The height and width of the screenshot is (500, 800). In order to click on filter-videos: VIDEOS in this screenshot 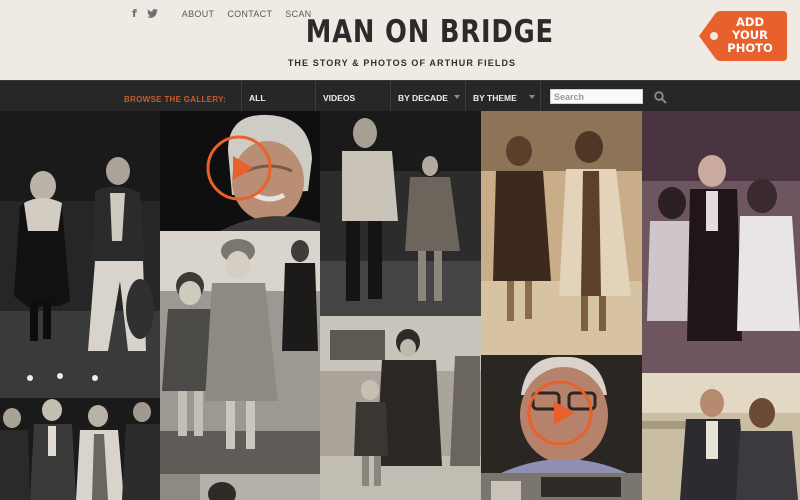, I will do `click(352, 96)`.